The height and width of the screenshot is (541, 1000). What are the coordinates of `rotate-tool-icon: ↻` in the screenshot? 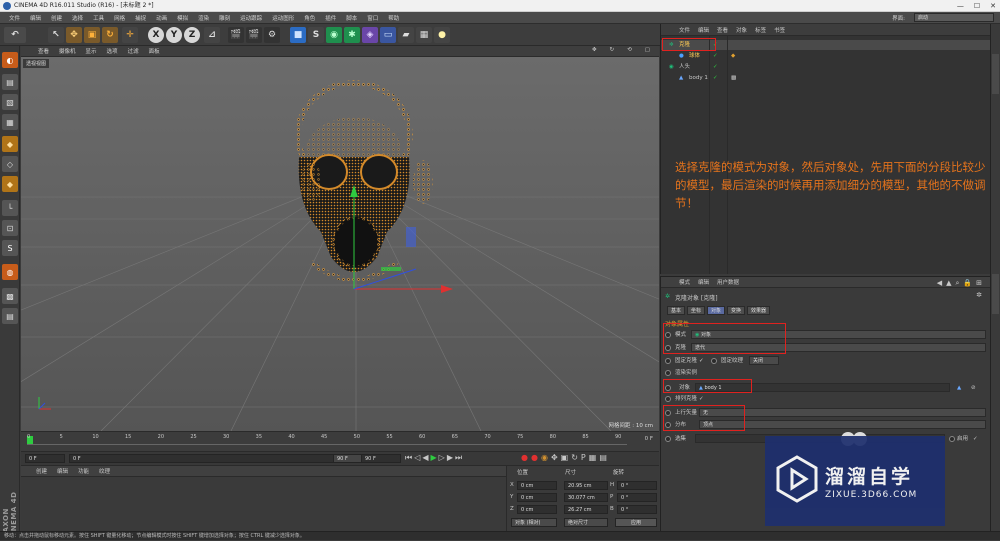 It's located at (110, 35).